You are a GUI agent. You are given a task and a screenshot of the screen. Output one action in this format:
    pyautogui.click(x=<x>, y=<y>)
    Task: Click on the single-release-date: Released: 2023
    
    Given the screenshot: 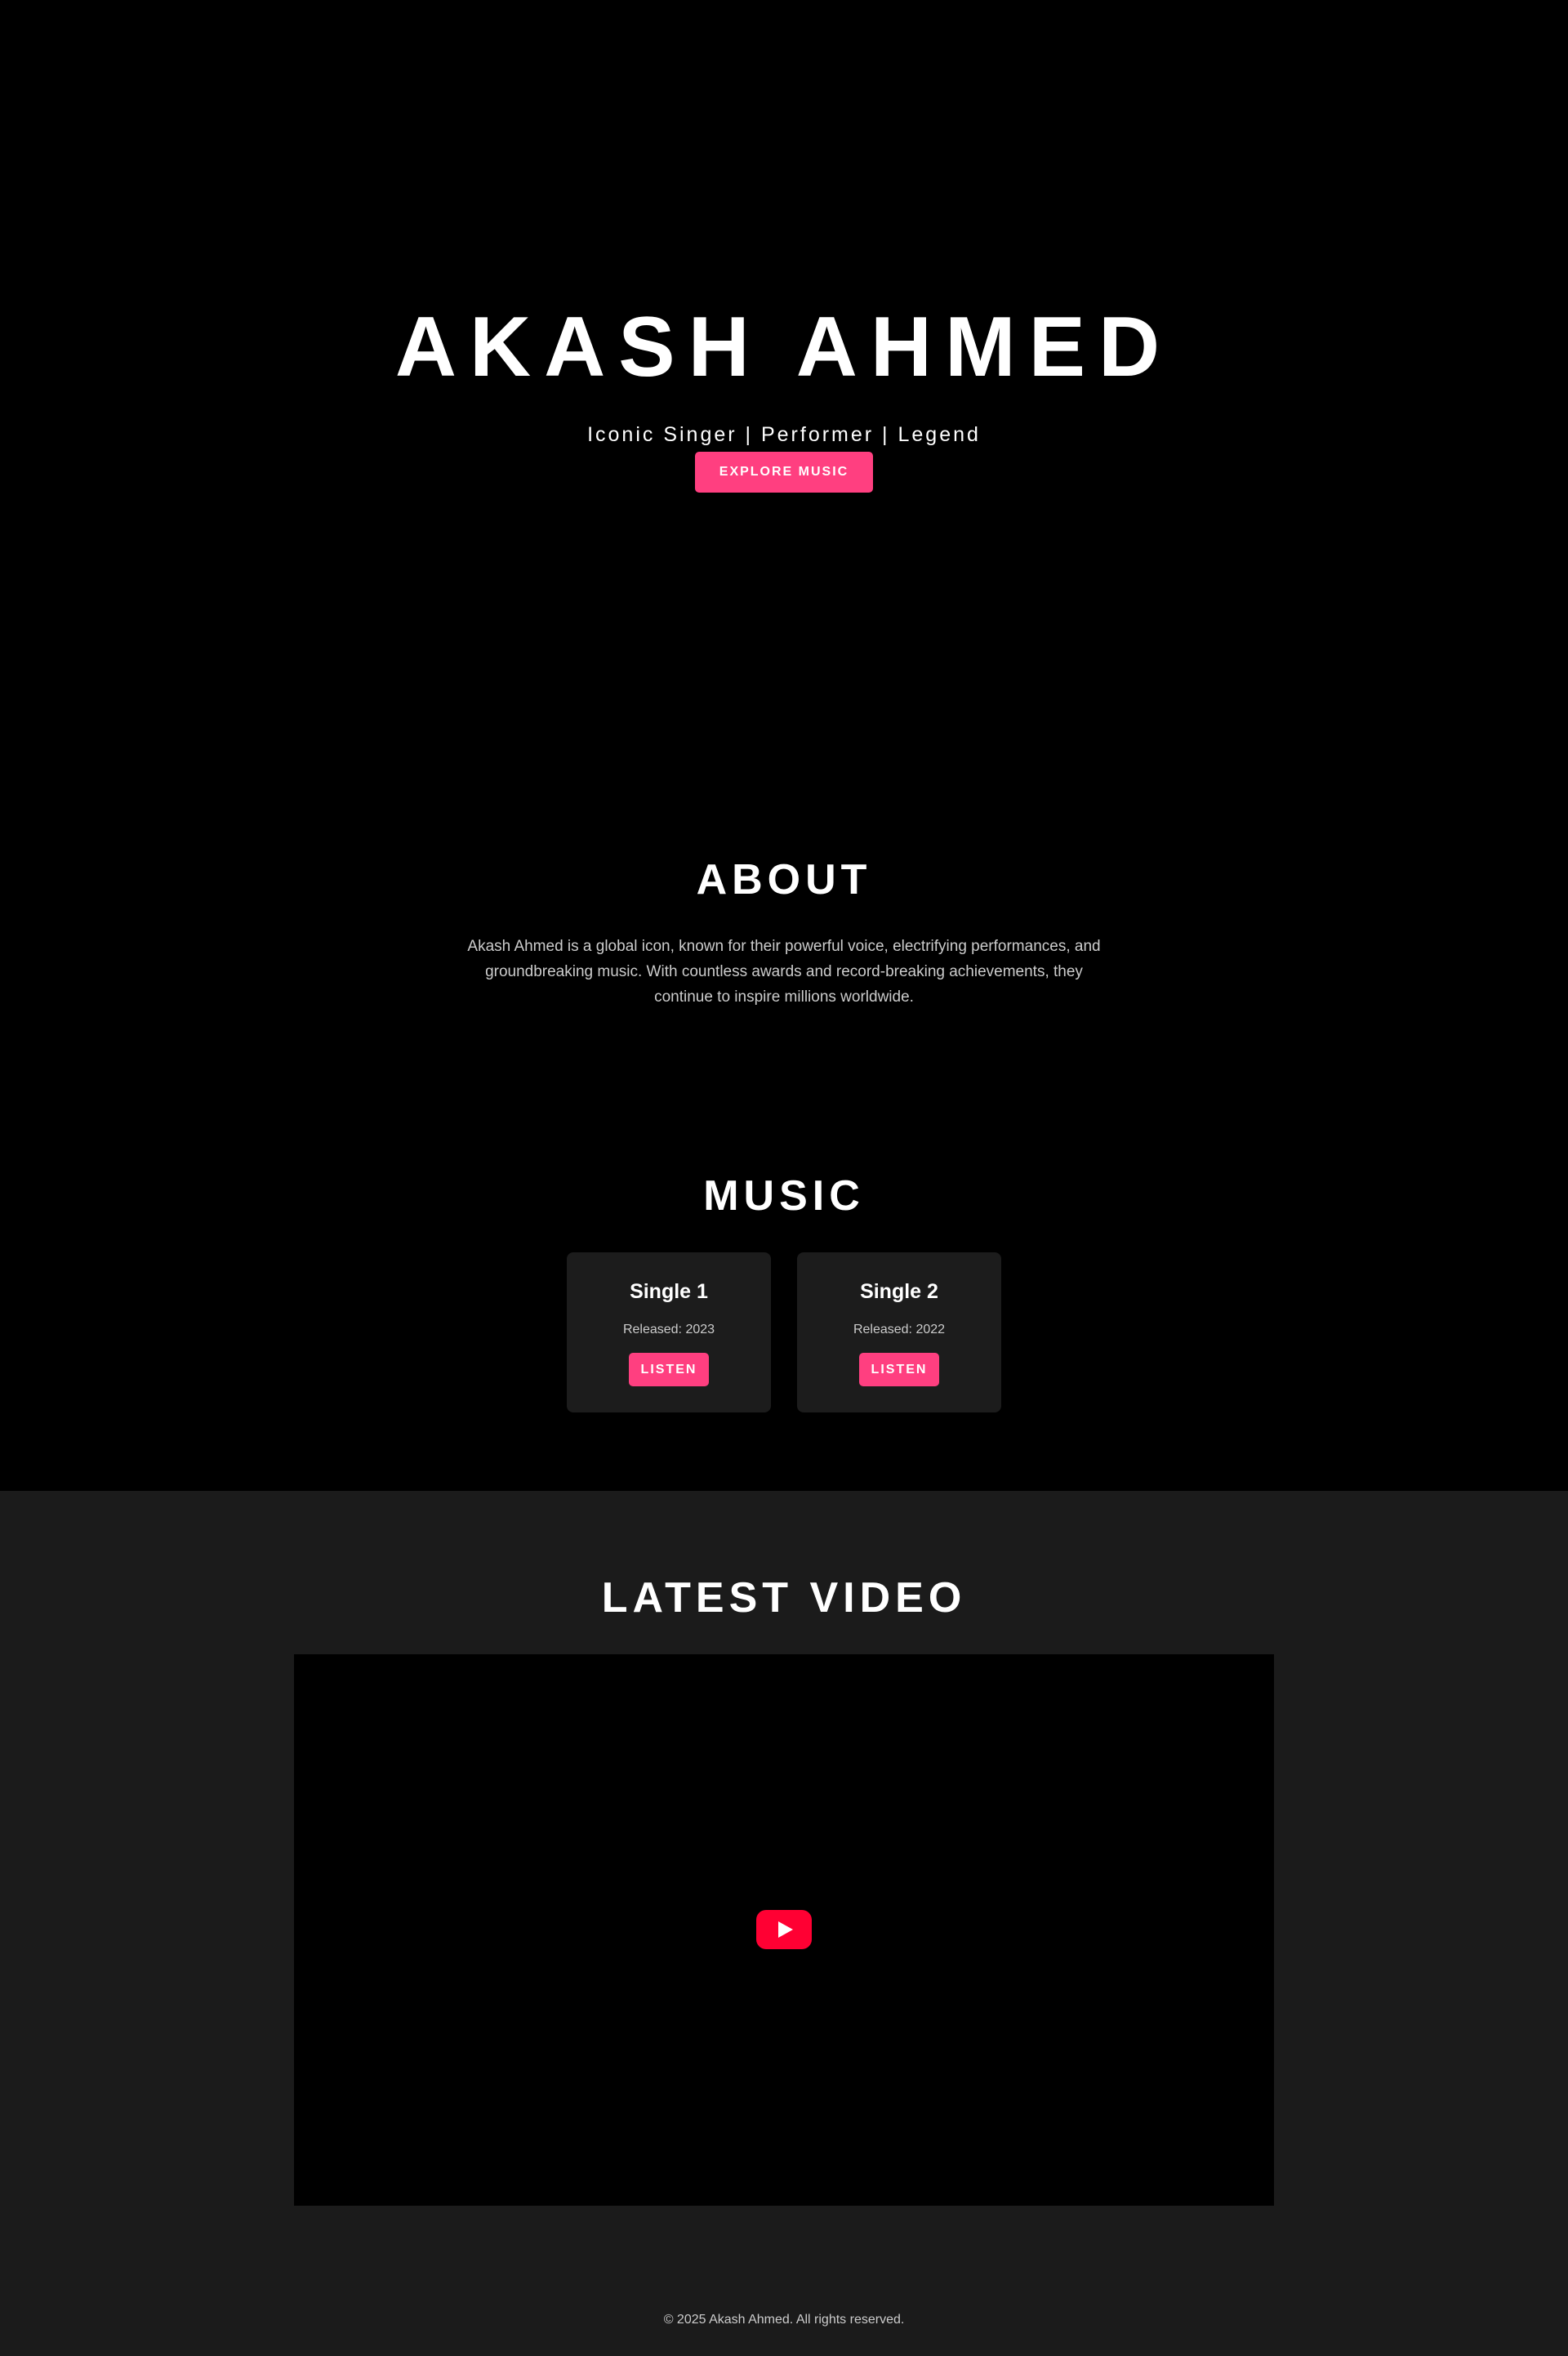 What is the action you would take?
    pyautogui.click(x=668, y=1329)
    